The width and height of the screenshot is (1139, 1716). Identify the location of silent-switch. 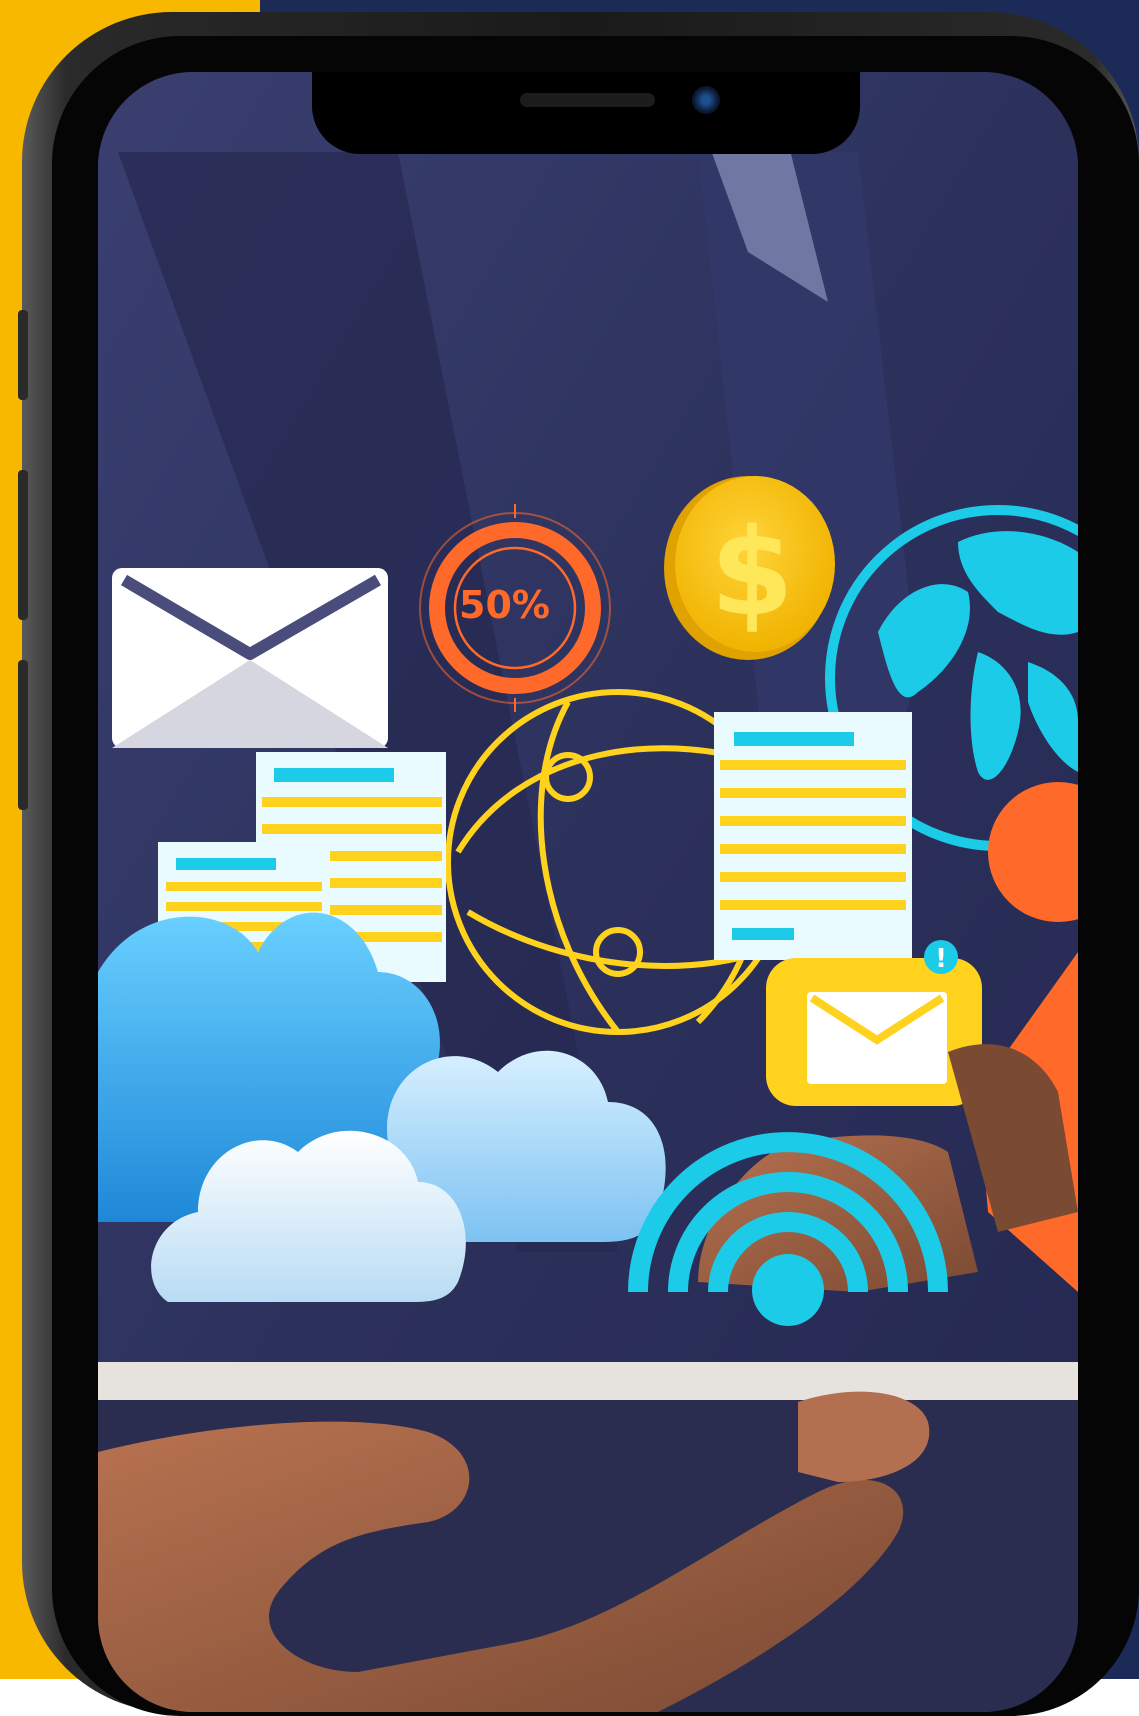
(23, 355).